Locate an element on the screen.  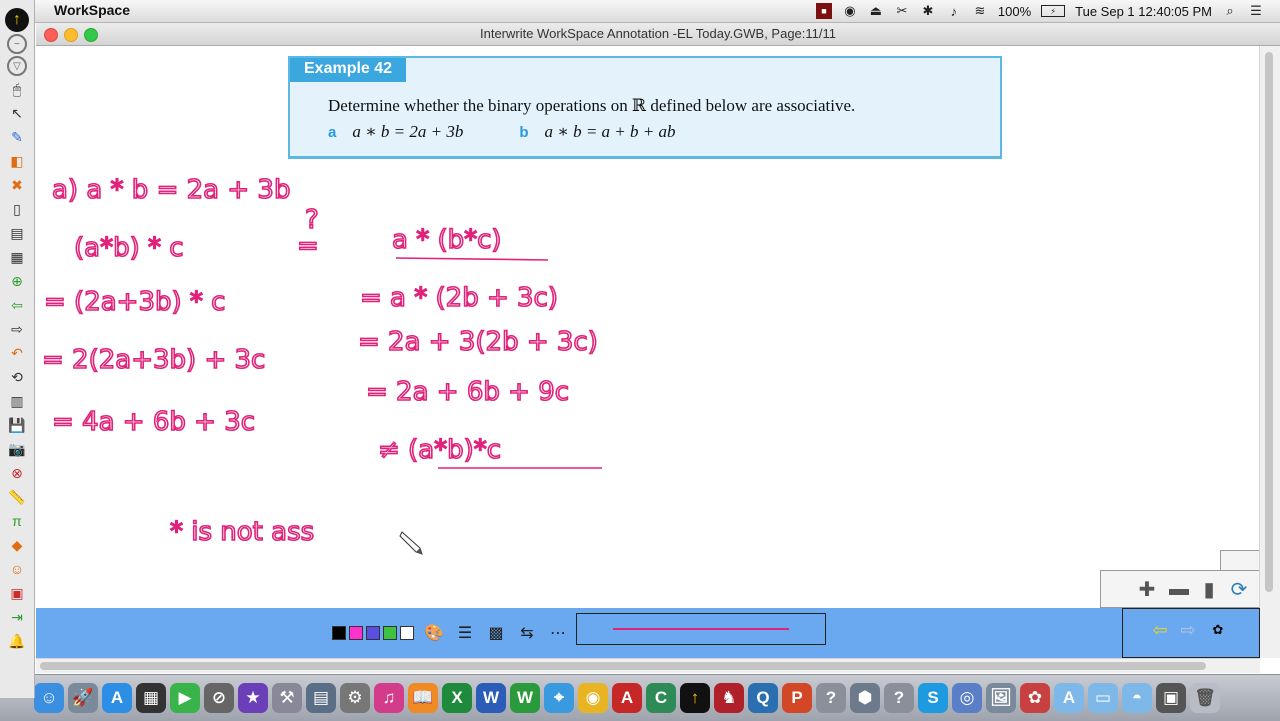
photo-browser-icon: ▤ is located at coordinates (321, 698).